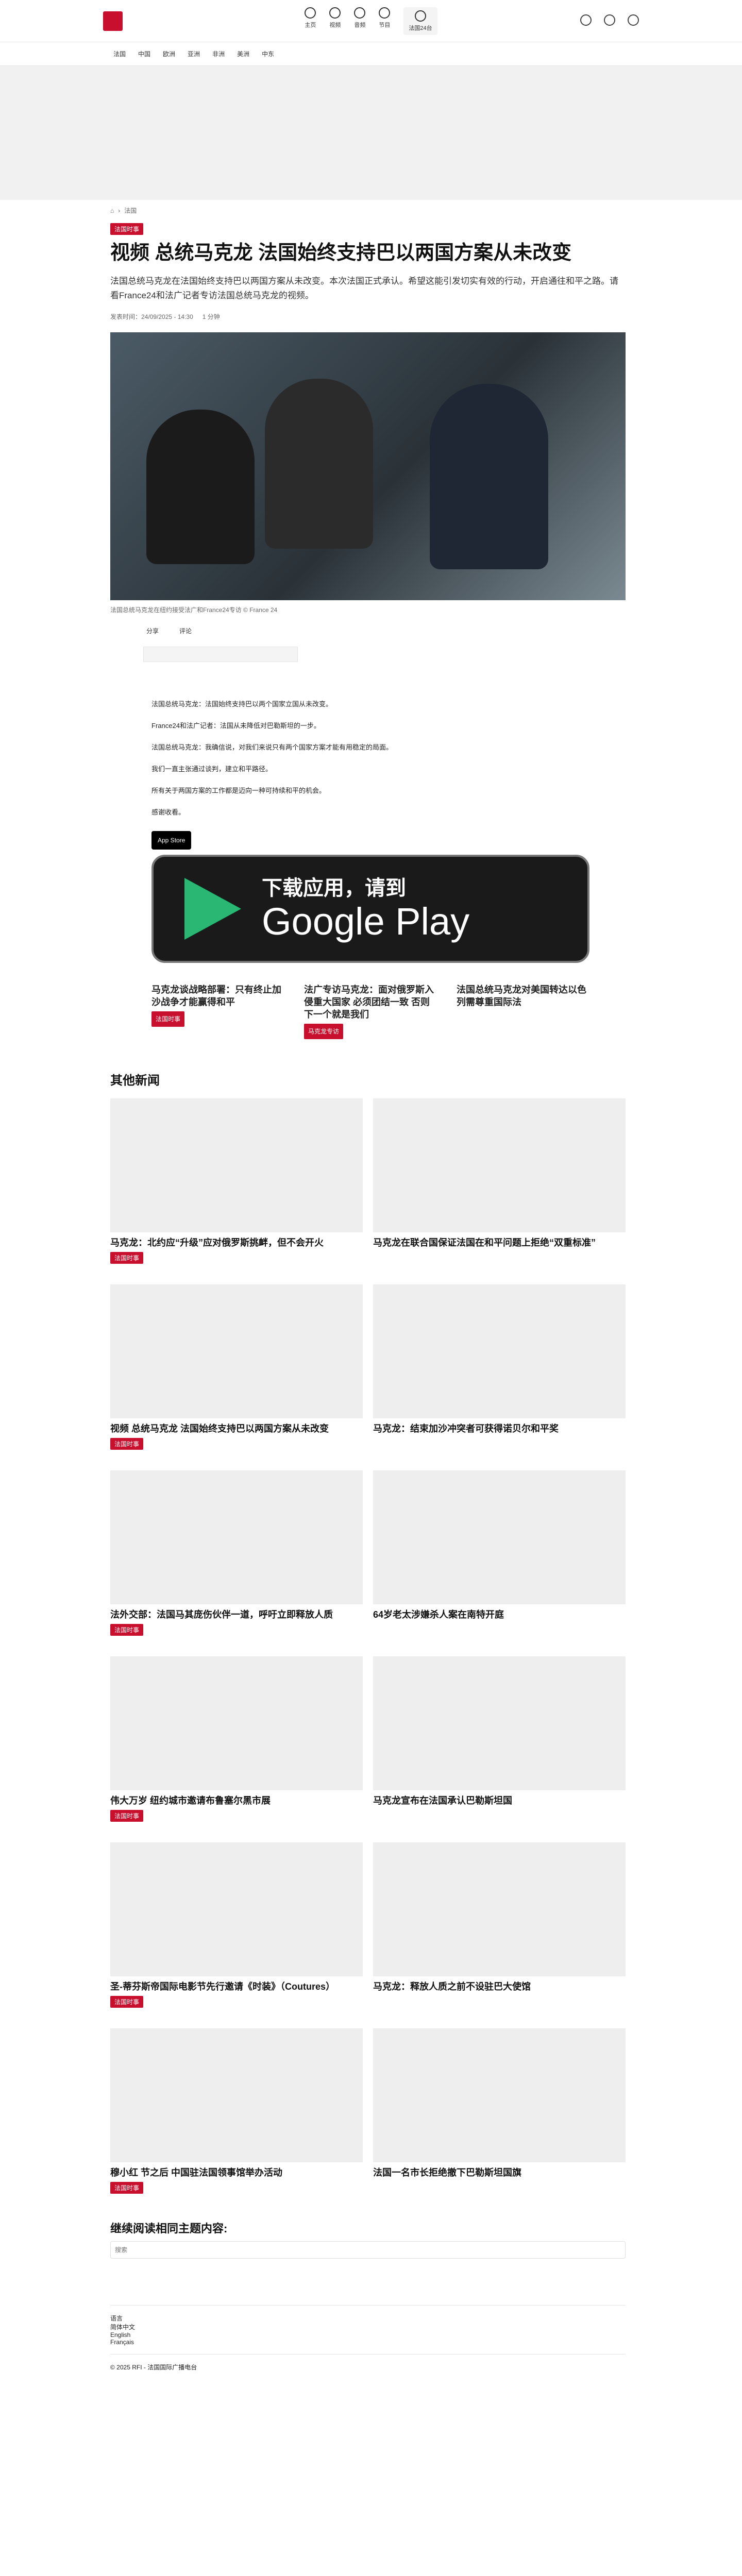  Describe the element at coordinates (499, 1242) in the screenshot. I see `news-title: 马克龙在联合国保证法国在和平问题上拒绝“双重标准”` at that location.